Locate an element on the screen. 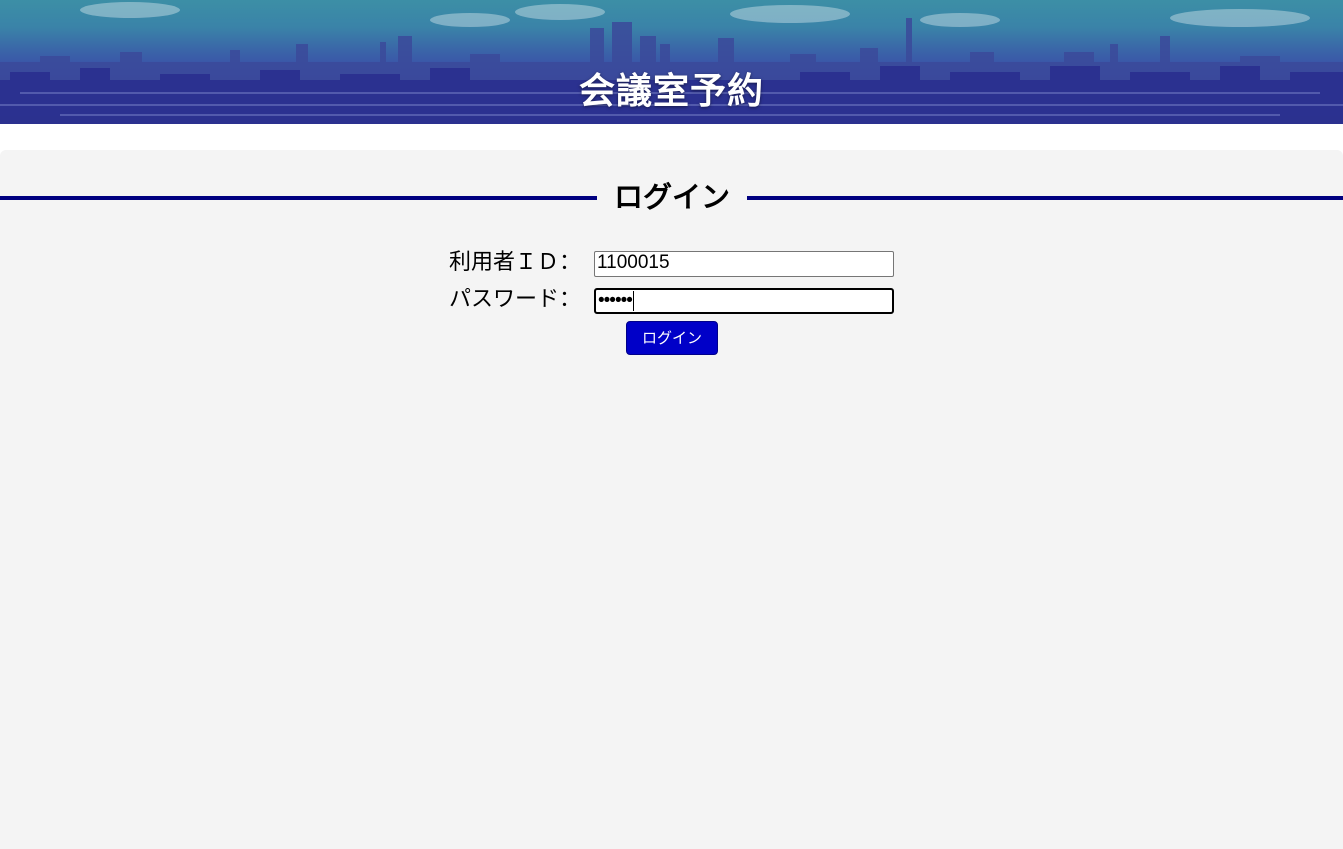 This screenshot has width=1343, height=849. login-button: ログイン is located at coordinates (672, 338).